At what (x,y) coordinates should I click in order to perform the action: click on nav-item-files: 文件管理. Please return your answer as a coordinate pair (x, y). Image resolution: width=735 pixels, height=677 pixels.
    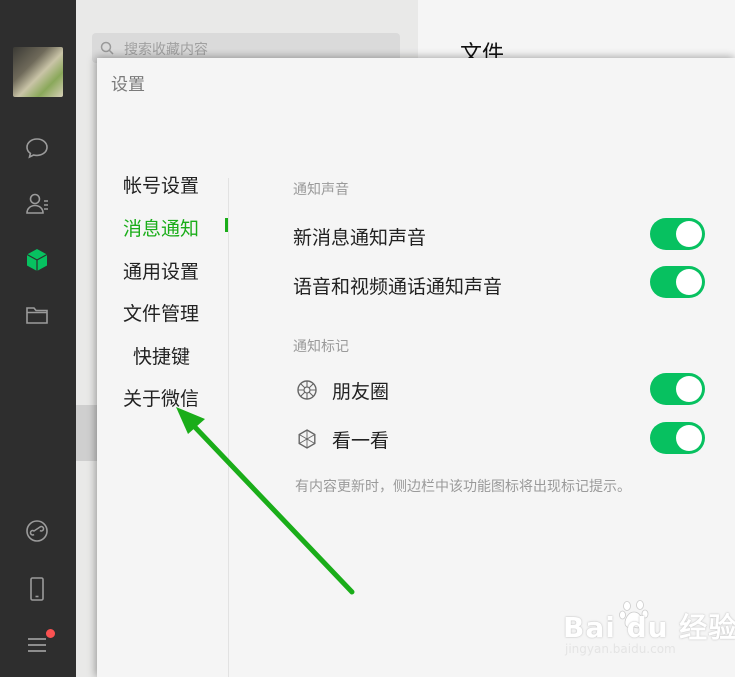
    Looking at the image, I should click on (161, 312).